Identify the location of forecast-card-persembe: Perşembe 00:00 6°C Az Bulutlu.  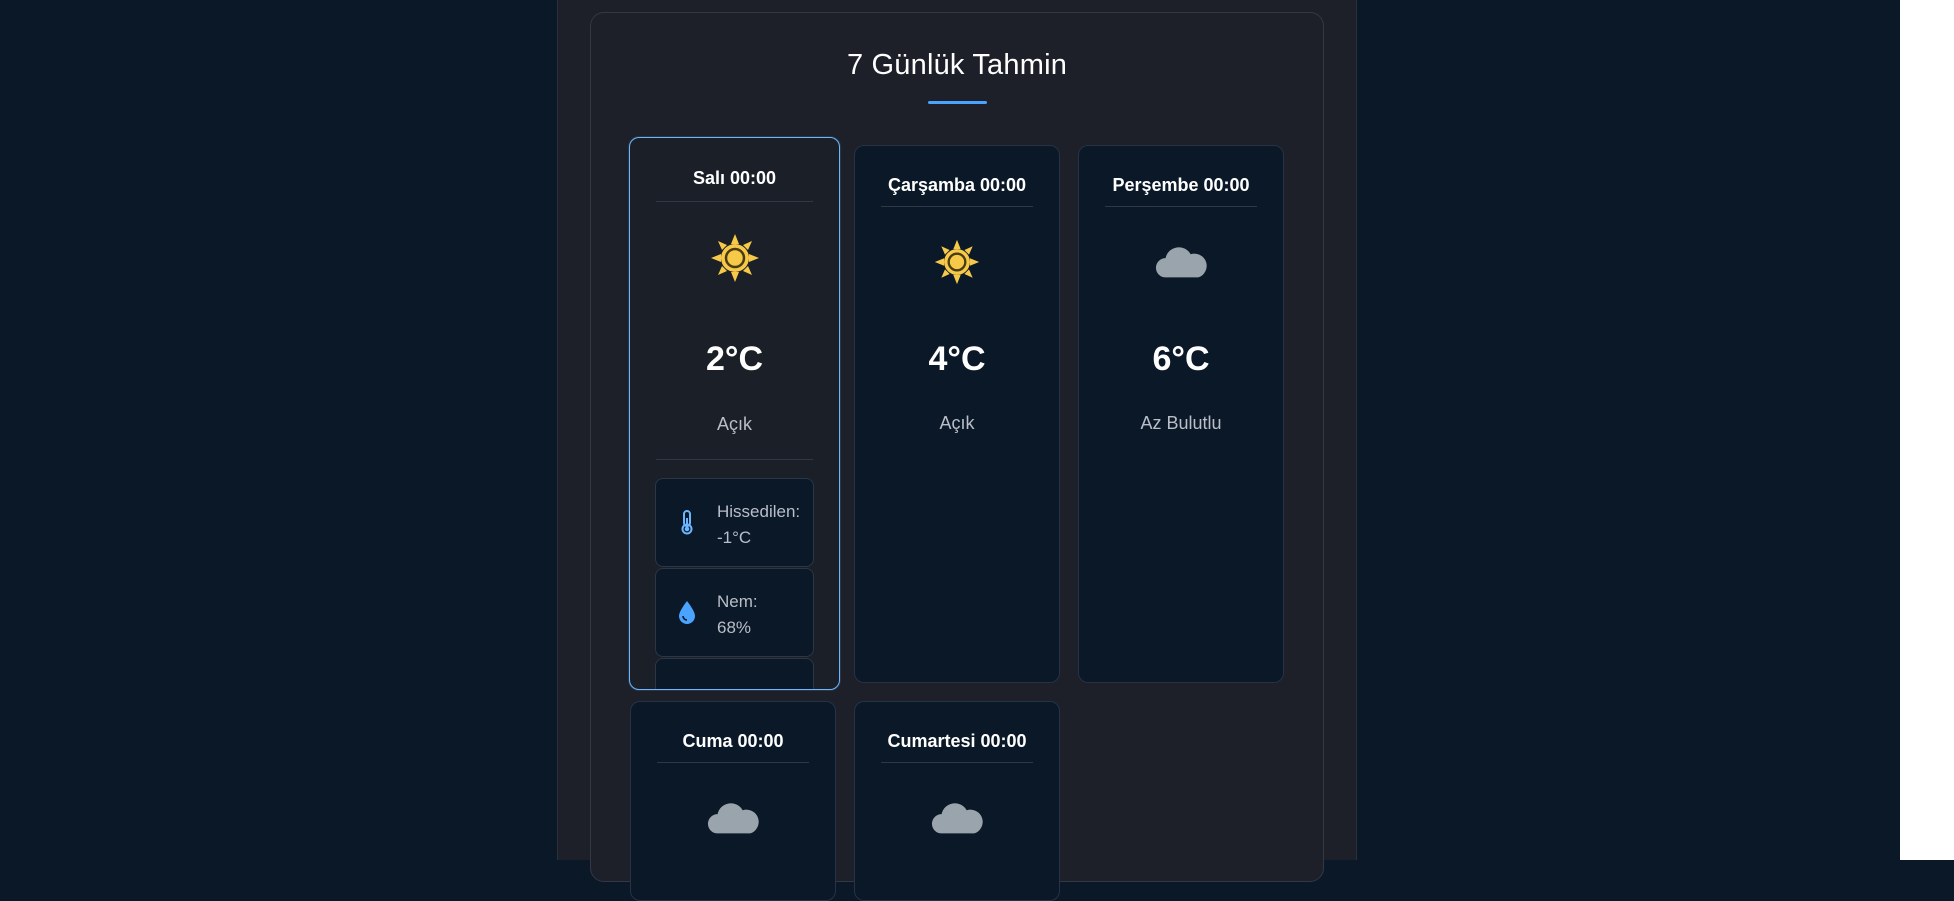
(1181, 414).